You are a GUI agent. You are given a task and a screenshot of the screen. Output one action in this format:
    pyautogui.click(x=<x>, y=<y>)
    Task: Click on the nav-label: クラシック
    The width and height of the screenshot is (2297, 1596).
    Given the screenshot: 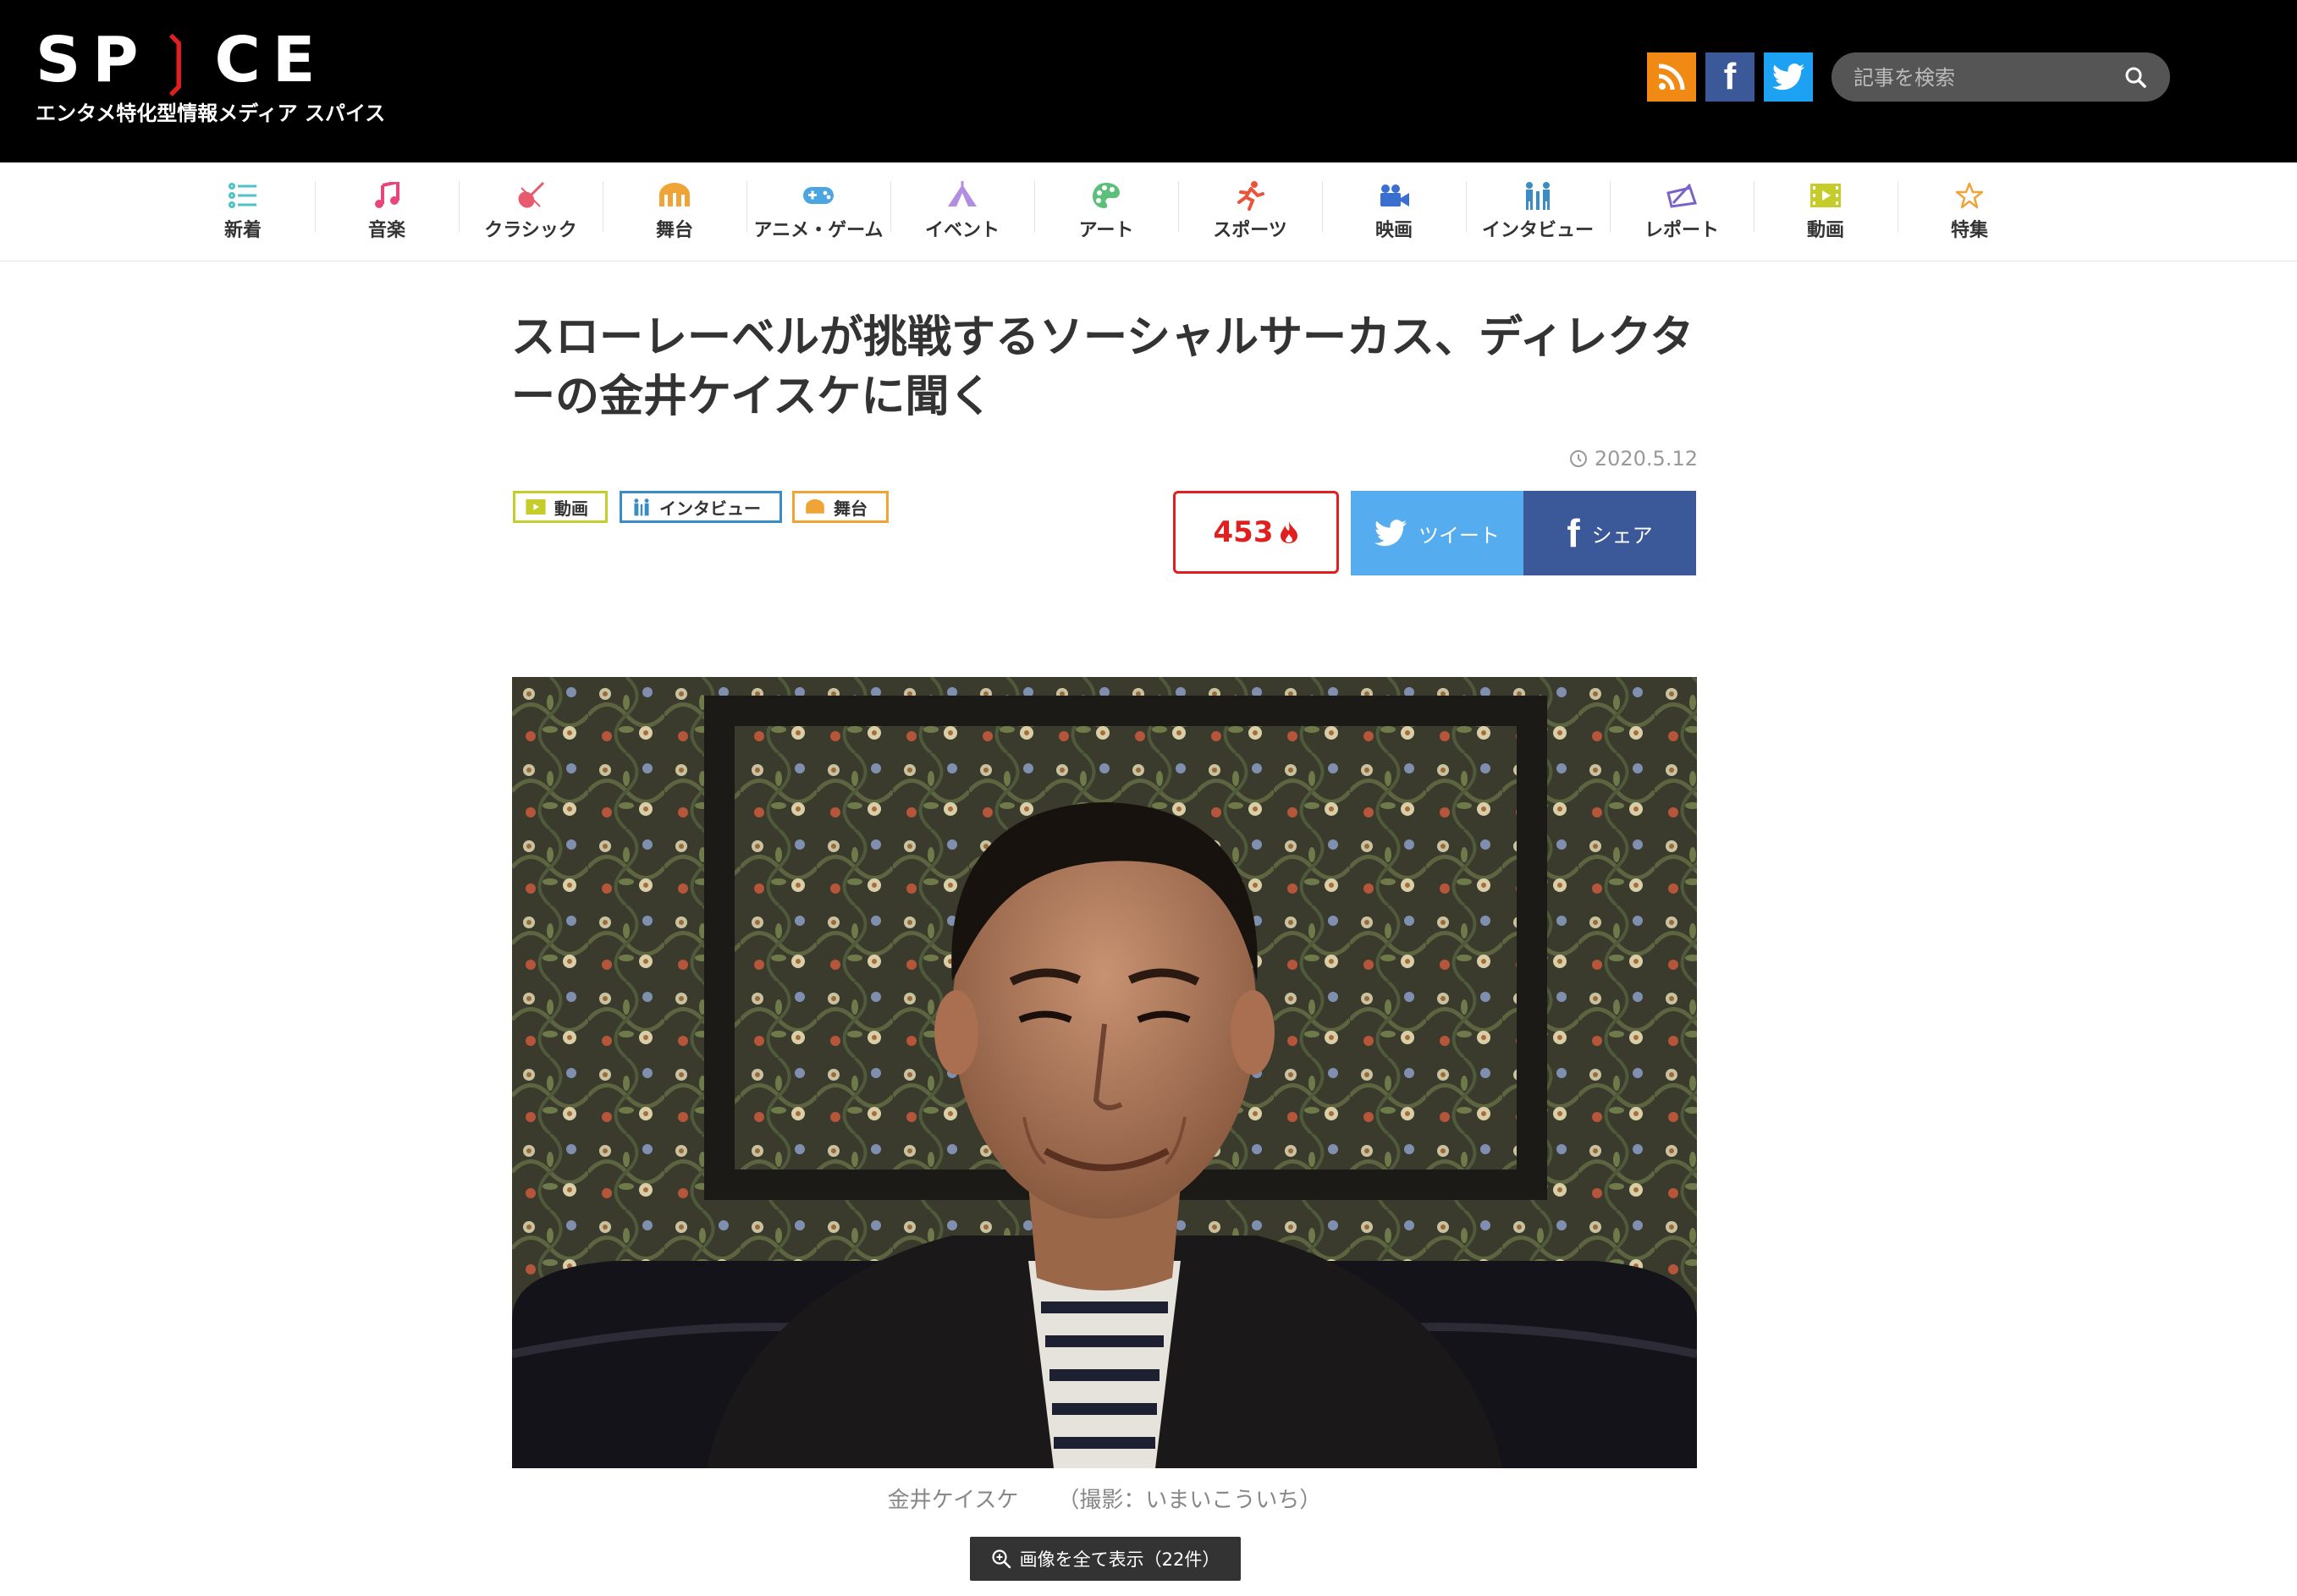 What is the action you would take?
    pyautogui.click(x=530, y=230)
    